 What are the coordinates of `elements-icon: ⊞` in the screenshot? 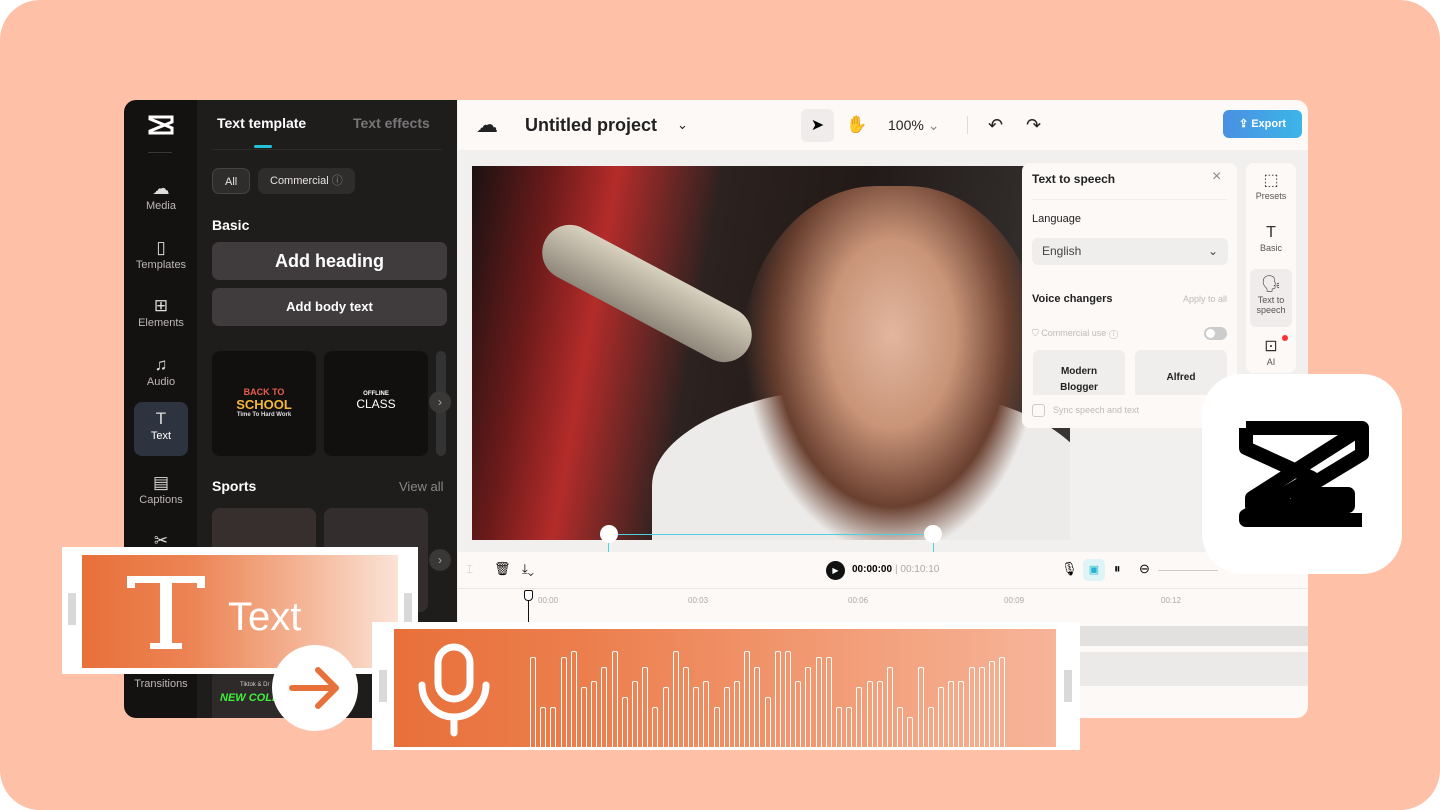 It's located at (161, 305).